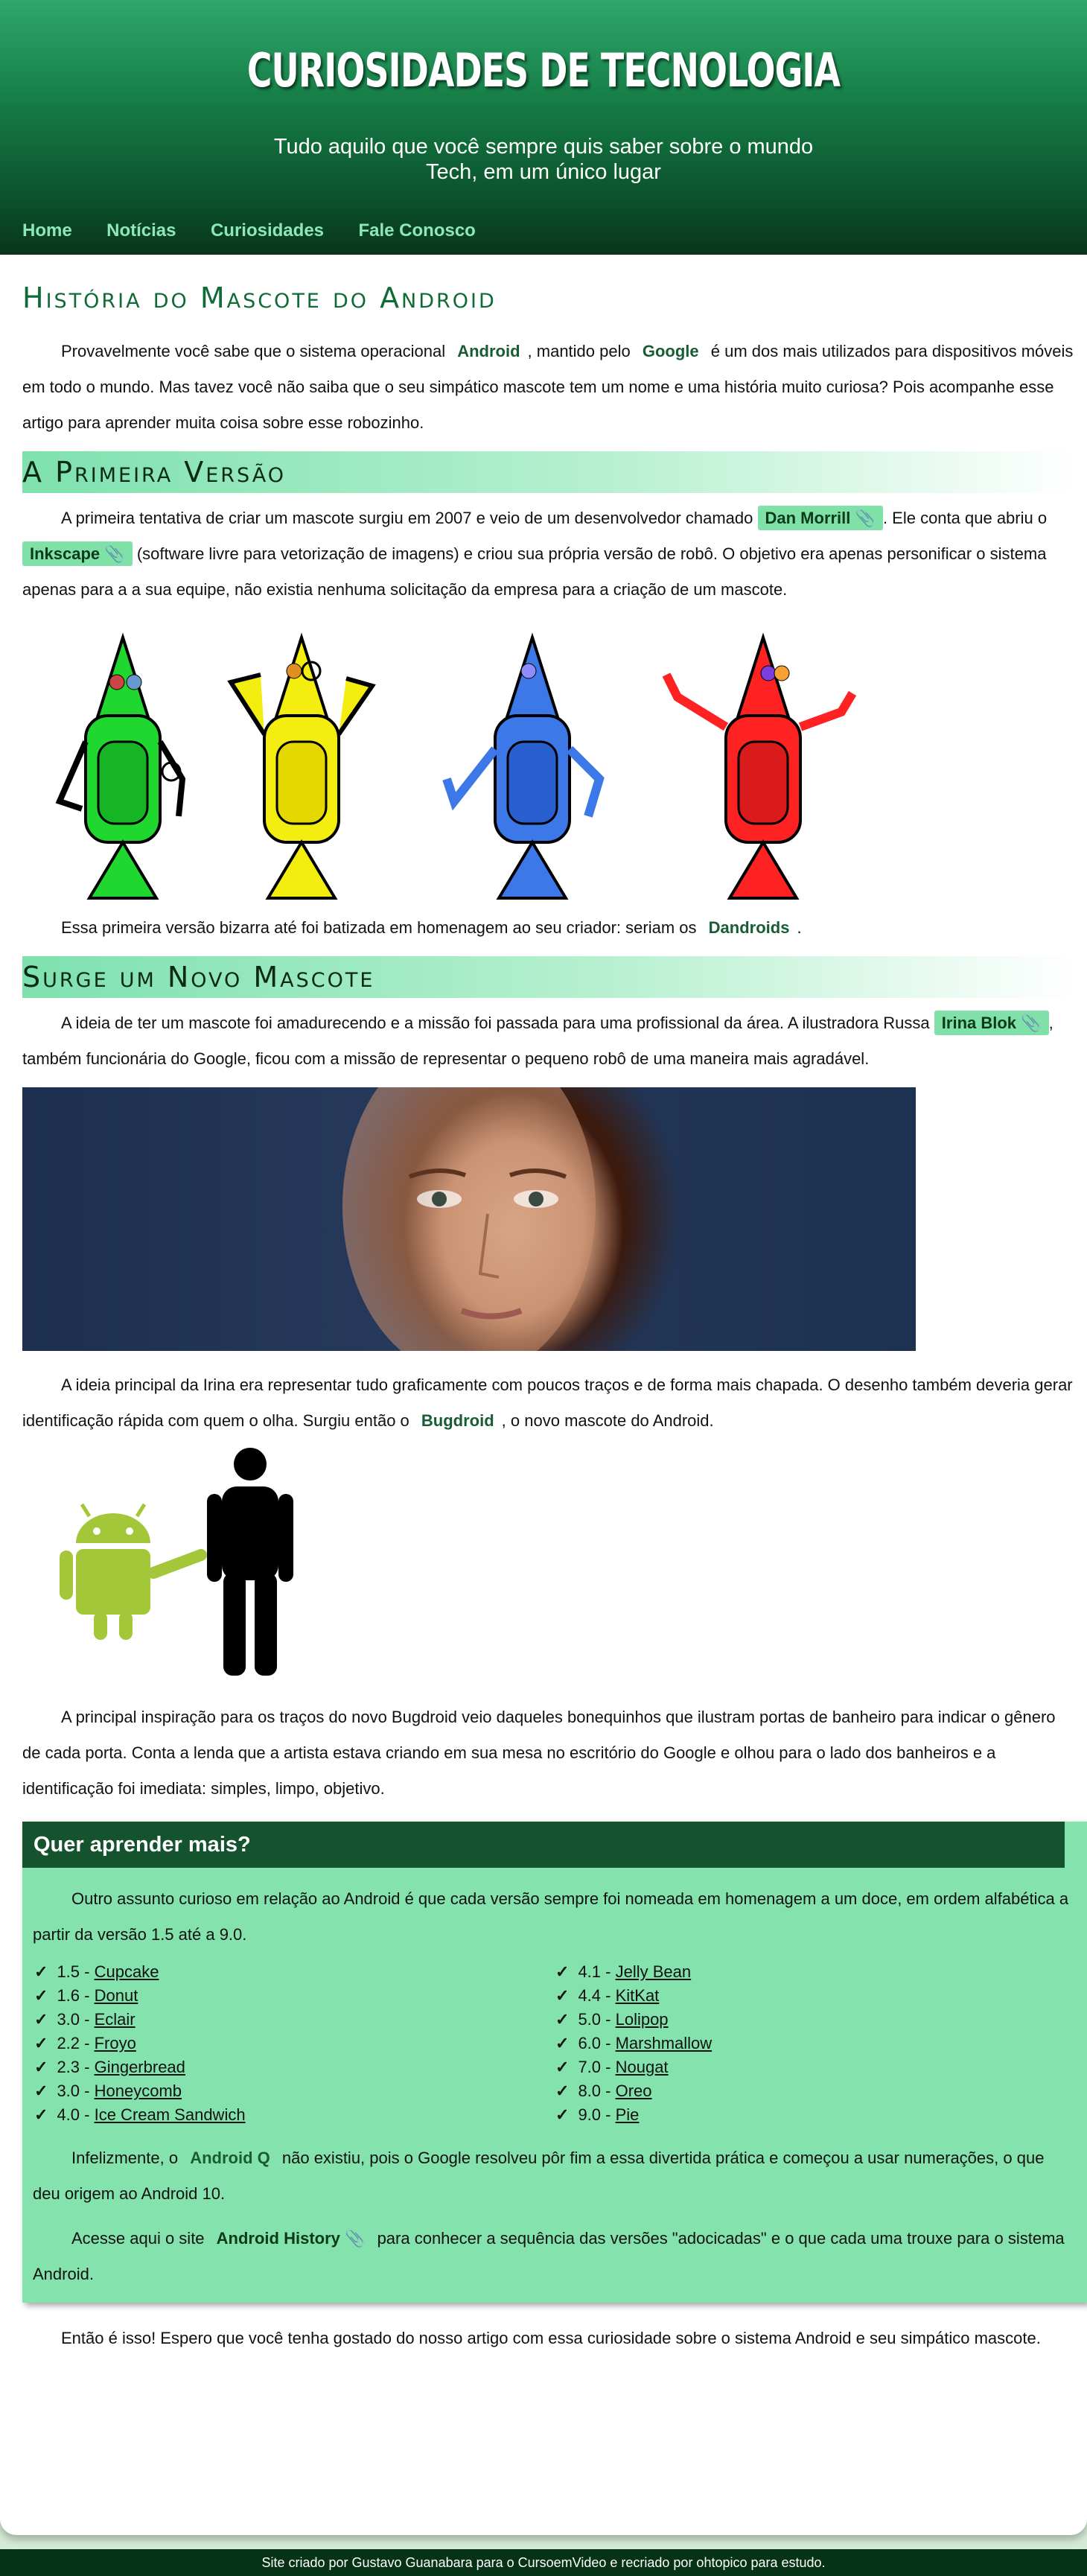 Image resolution: width=1087 pixels, height=2576 pixels. Describe the element at coordinates (608, 1995) in the screenshot. I see `version-item: ✓ 4.4 - KitKat` at that location.